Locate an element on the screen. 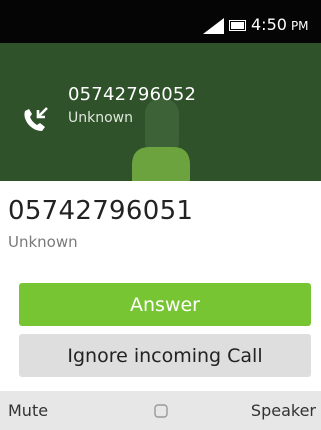 This screenshot has height=430, width=321. mute-softkey: Mute is located at coordinates (28, 411).